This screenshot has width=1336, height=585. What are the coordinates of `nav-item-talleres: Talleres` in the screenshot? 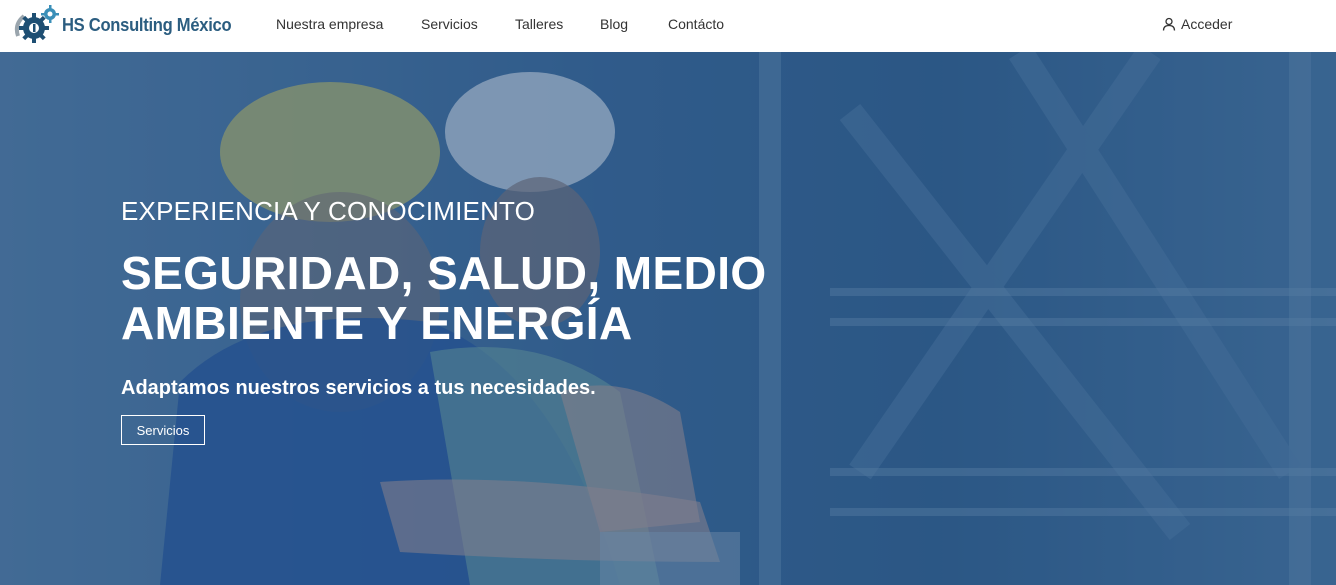 It's located at (539, 24).